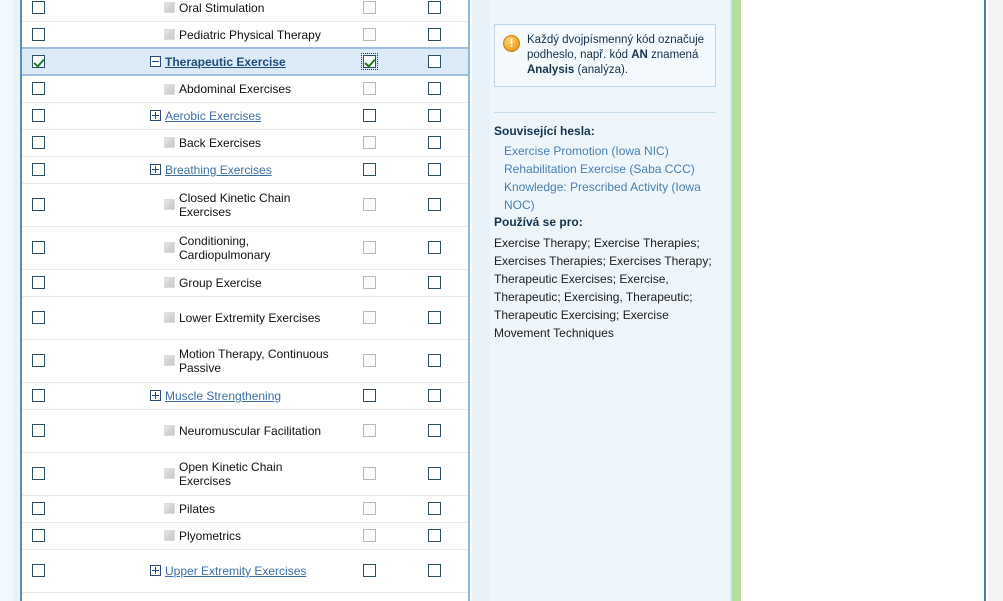  I want to click on table-row: Conditioning, Cardiopulmonary, so click(245, 248).